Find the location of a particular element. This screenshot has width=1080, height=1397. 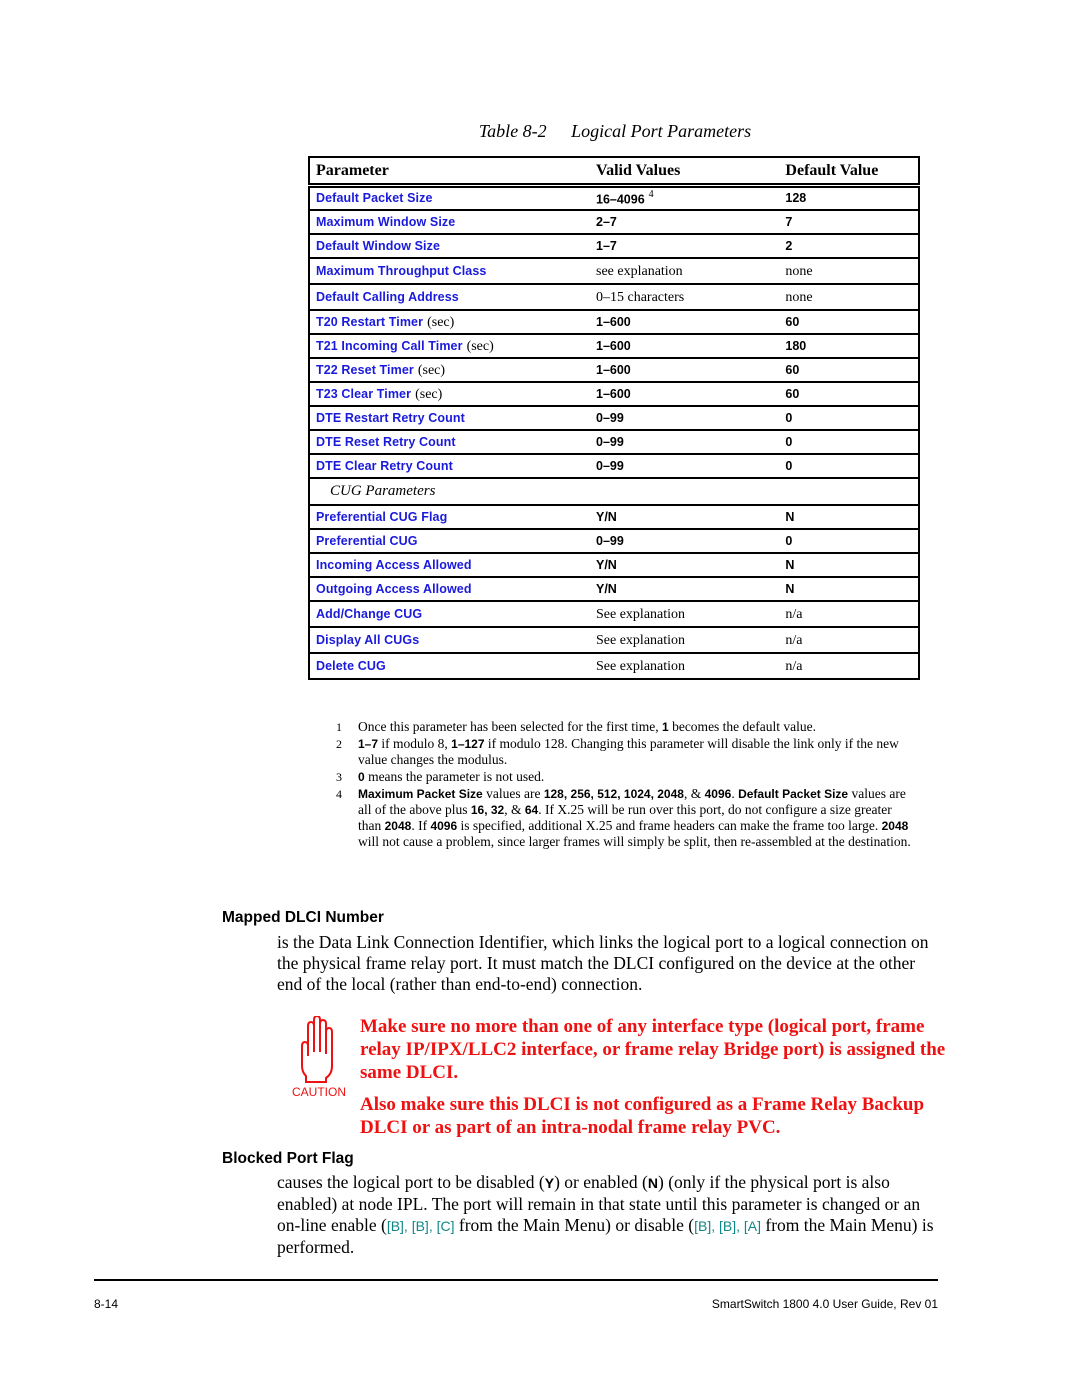

cug-section-row: CUG Parameters is located at coordinates (614, 491).